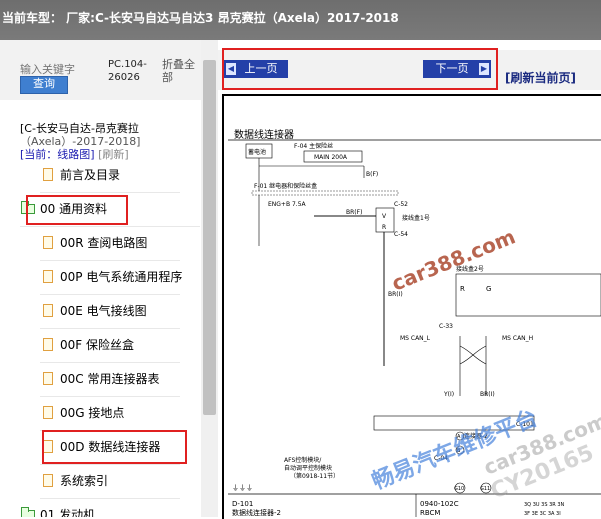 The height and width of the screenshot is (519, 601). I want to click on tree-item-00r: 00R 查阅电路图, so click(110, 243).